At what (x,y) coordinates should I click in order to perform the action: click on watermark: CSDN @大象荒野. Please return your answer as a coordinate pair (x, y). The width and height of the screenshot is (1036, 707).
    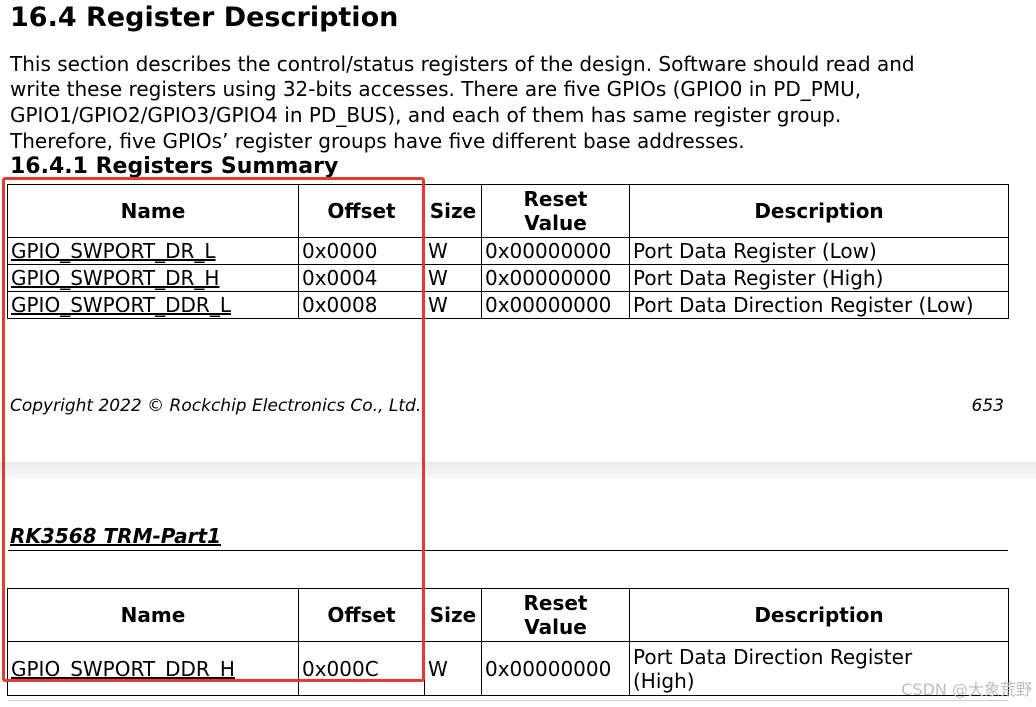
    Looking at the image, I should click on (966, 689).